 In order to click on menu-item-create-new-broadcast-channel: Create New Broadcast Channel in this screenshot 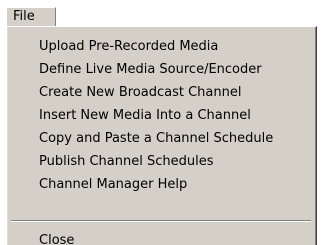, I will do `click(140, 93)`.